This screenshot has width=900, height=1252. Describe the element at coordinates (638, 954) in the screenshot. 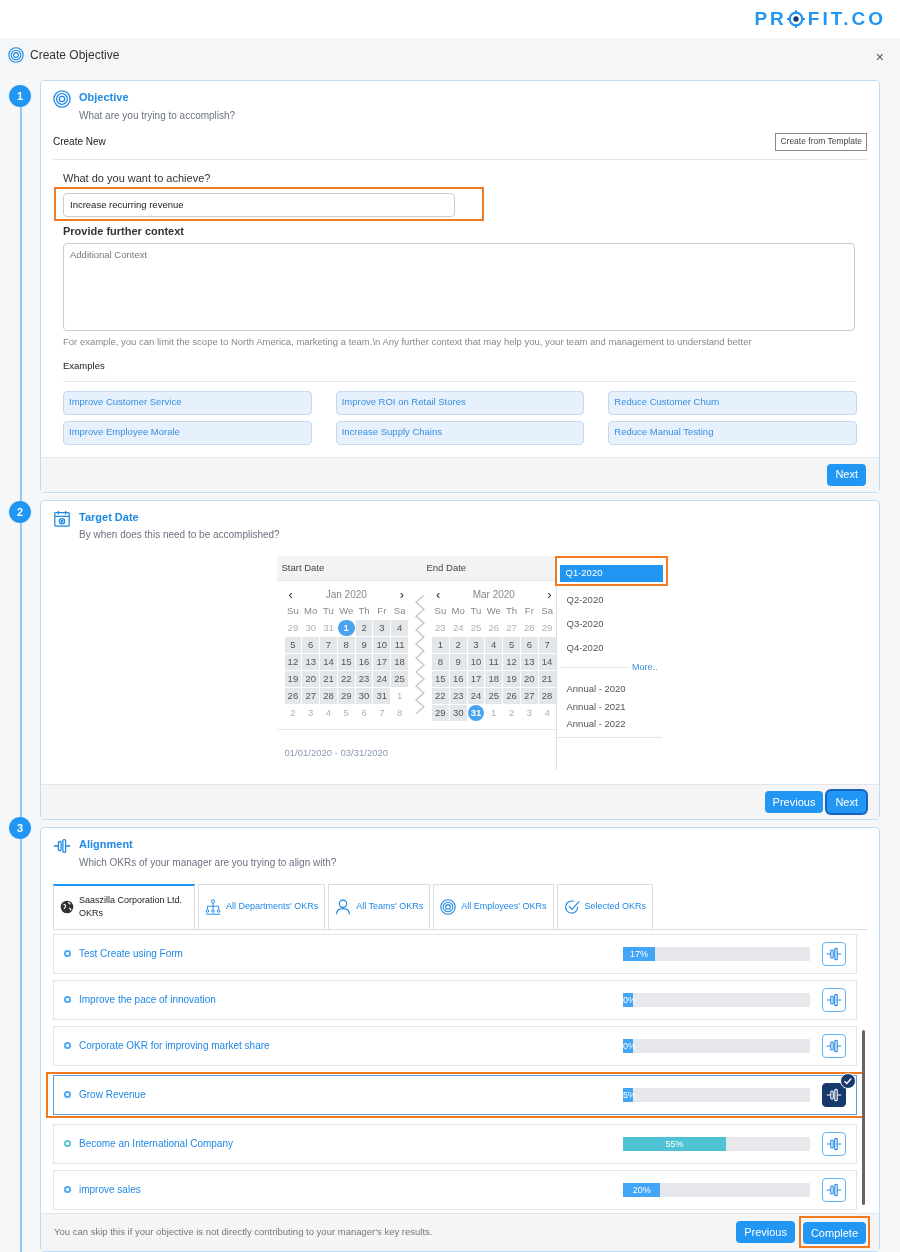

I see `progress-label: 17%` at that location.